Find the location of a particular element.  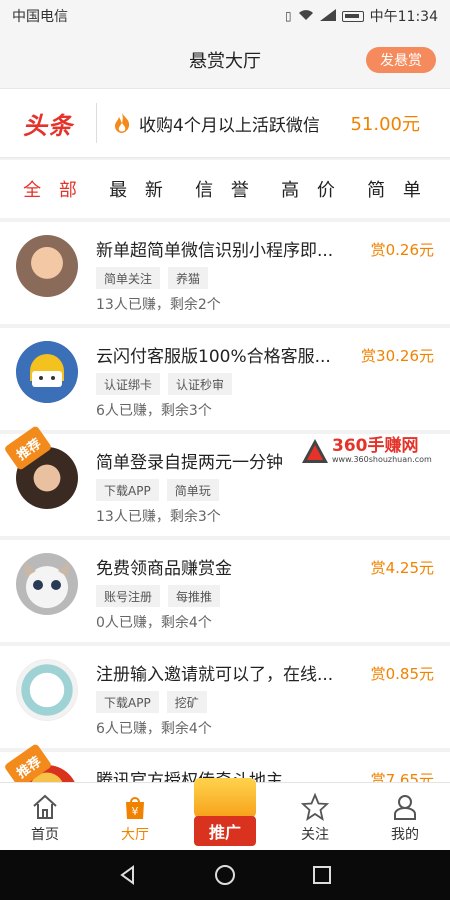

task-stats: 0人已赚，剩余4个 is located at coordinates (154, 623).